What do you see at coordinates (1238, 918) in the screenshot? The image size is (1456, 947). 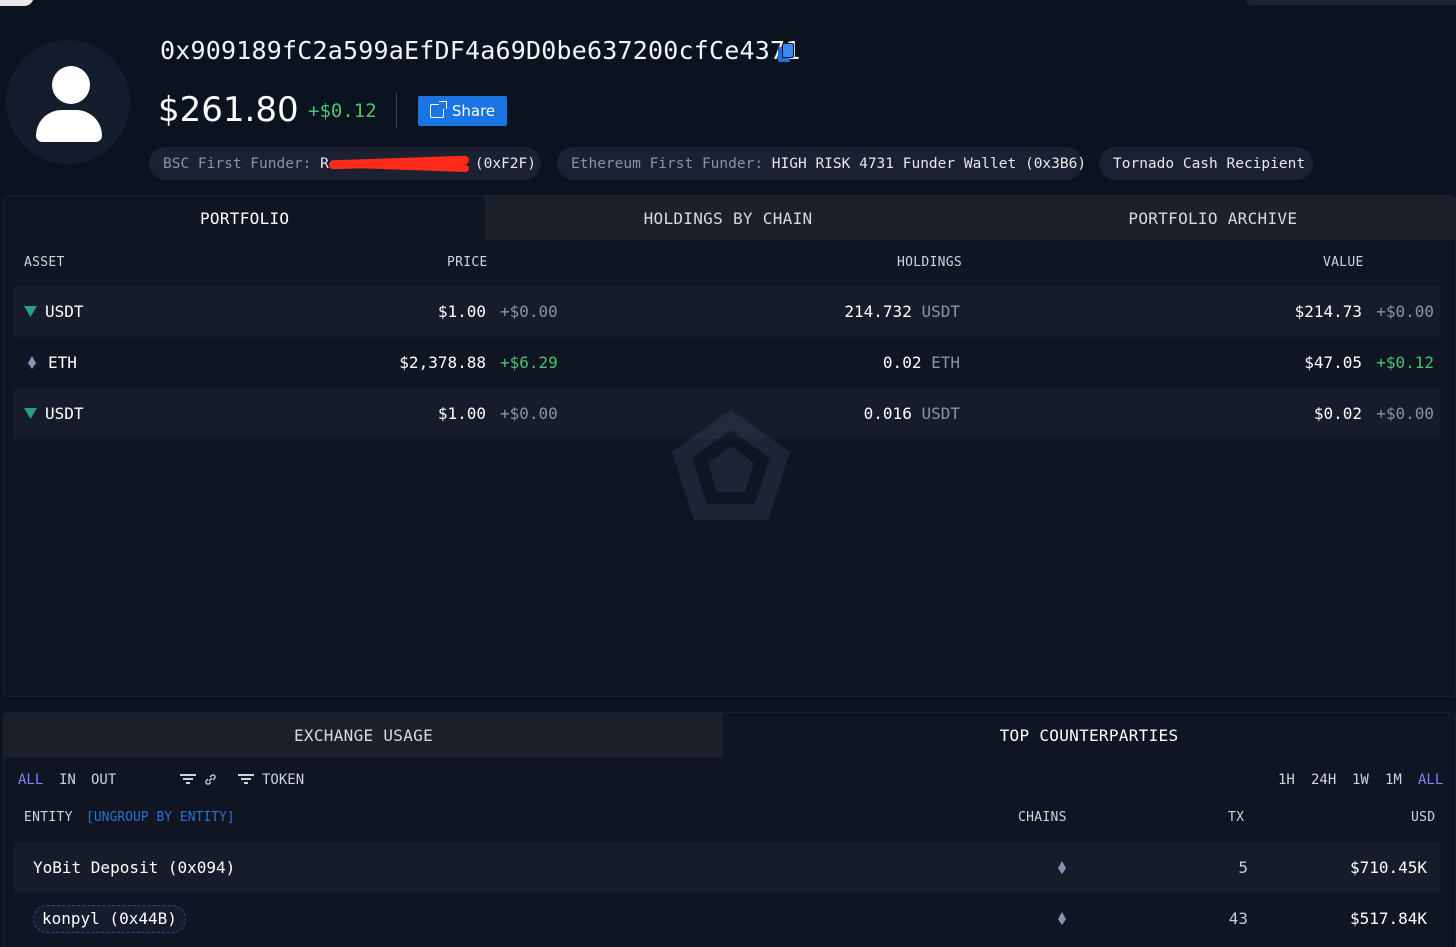 I see `tx-cell: 43` at bounding box center [1238, 918].